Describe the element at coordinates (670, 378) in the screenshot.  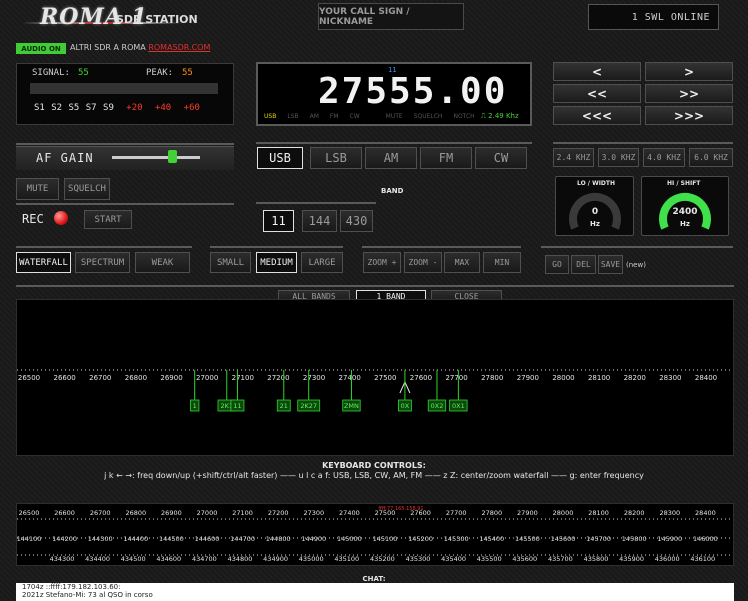
I see `waterfall-tick-label: 28300` at that location.